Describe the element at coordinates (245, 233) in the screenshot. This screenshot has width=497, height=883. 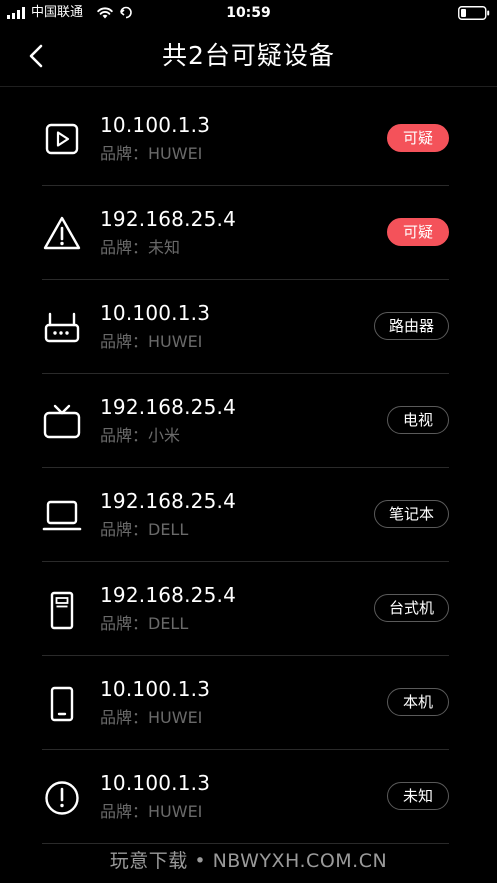
I see `device-row: 192.168.25.4 品牌：未知 可疑` at that location.